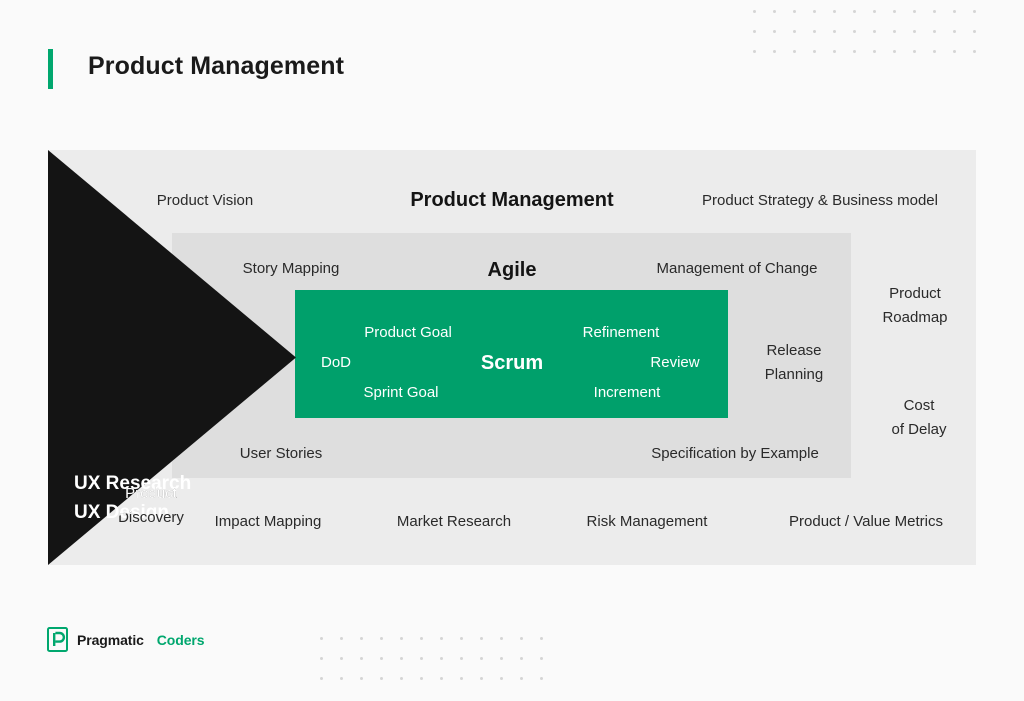  Describe the element at coordinates (919, 405) in the screenshot. I see `label-cost-of-delay-line1: Cost` at that location.